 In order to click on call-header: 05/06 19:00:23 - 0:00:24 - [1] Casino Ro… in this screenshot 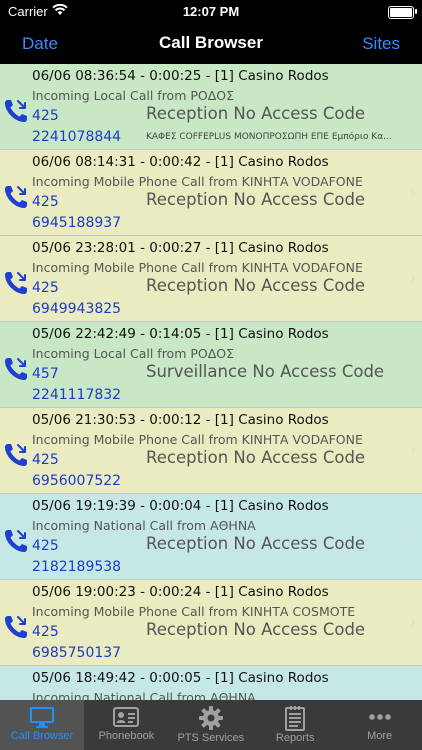, I will do `click(180, 592)`.